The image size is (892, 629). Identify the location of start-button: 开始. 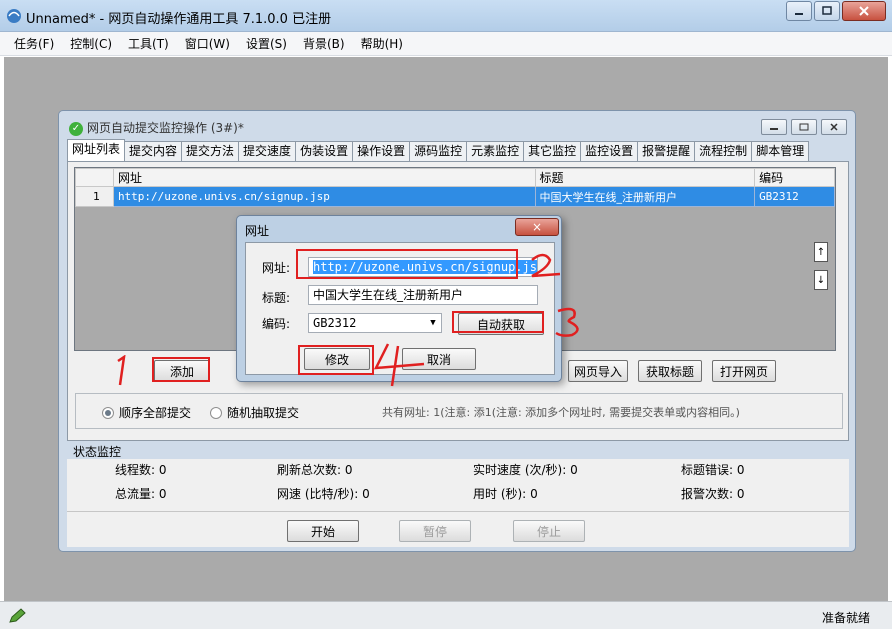
(323, 531).